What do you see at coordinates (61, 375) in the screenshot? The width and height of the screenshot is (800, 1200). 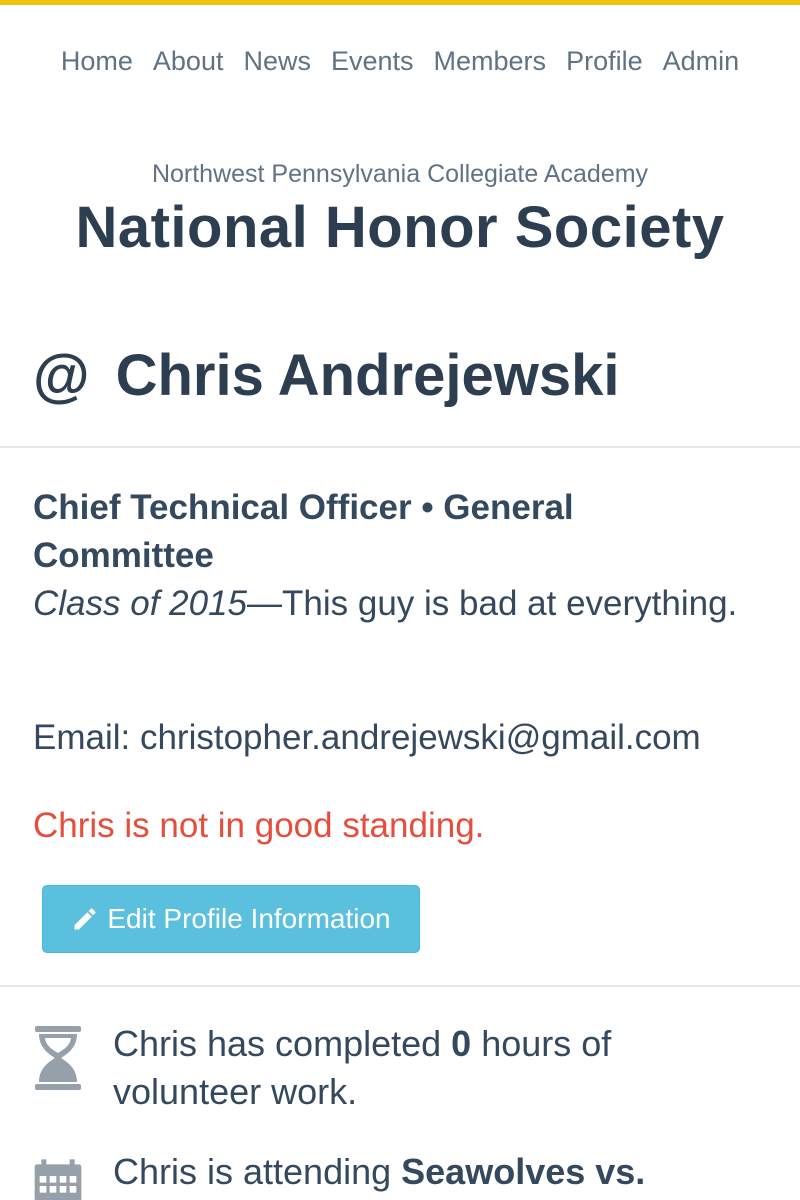 I see `at-symbol: @` at bounding box center [61, 375].